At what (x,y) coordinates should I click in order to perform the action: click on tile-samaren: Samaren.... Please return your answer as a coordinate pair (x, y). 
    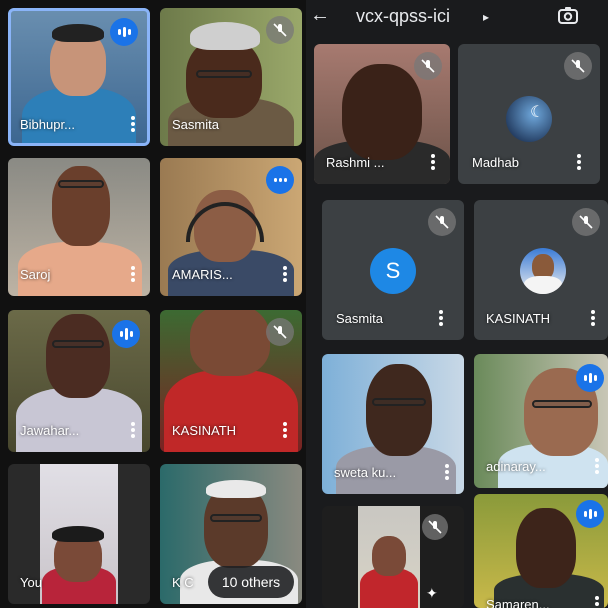
    Looking at the image, I should click on (541, 551).